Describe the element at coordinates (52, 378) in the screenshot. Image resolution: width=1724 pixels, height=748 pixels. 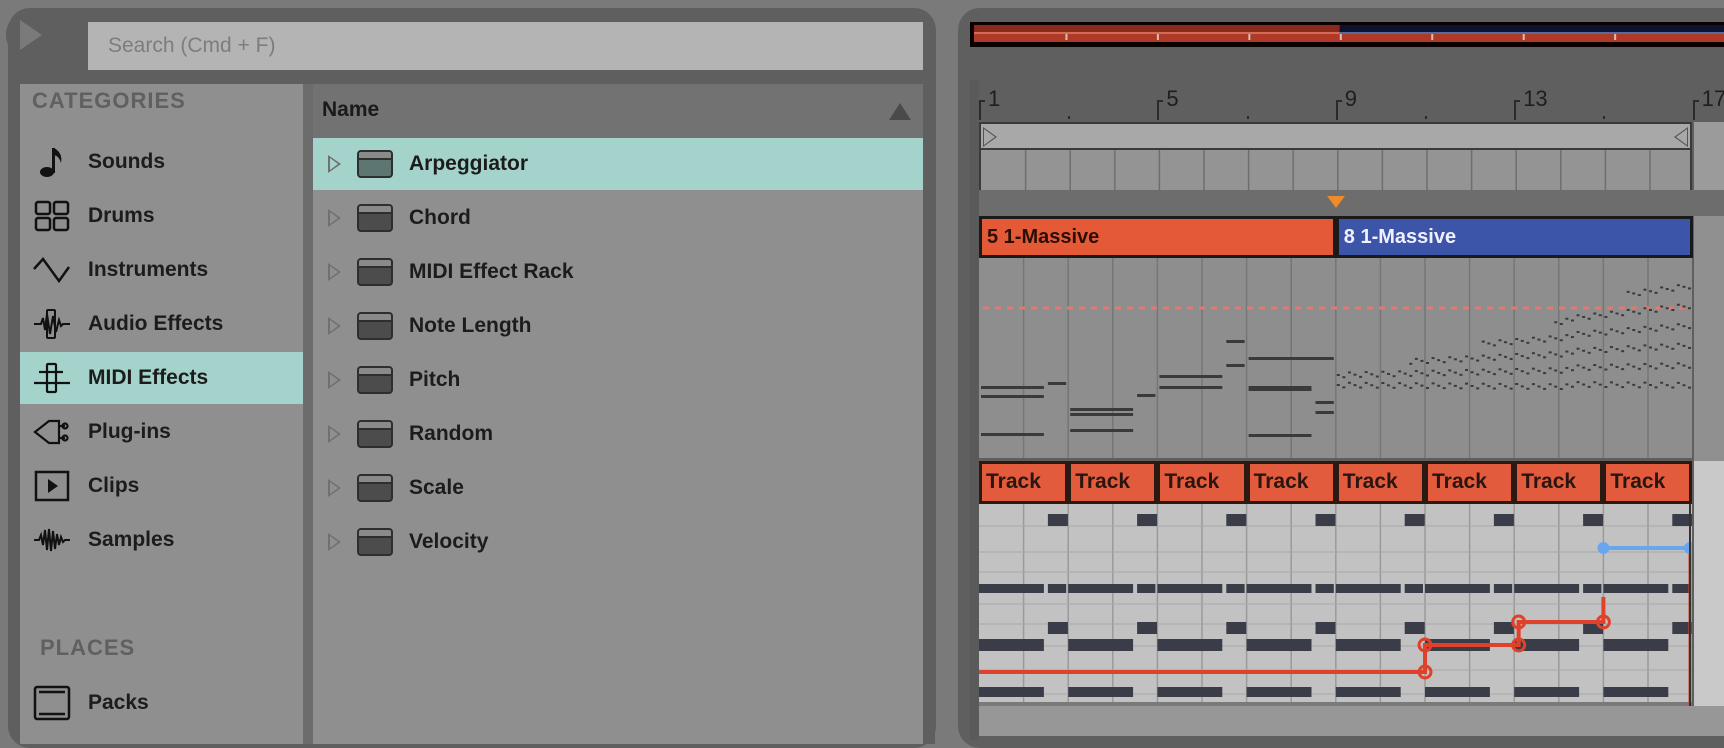
I see `midi-effects-icon` at that location.